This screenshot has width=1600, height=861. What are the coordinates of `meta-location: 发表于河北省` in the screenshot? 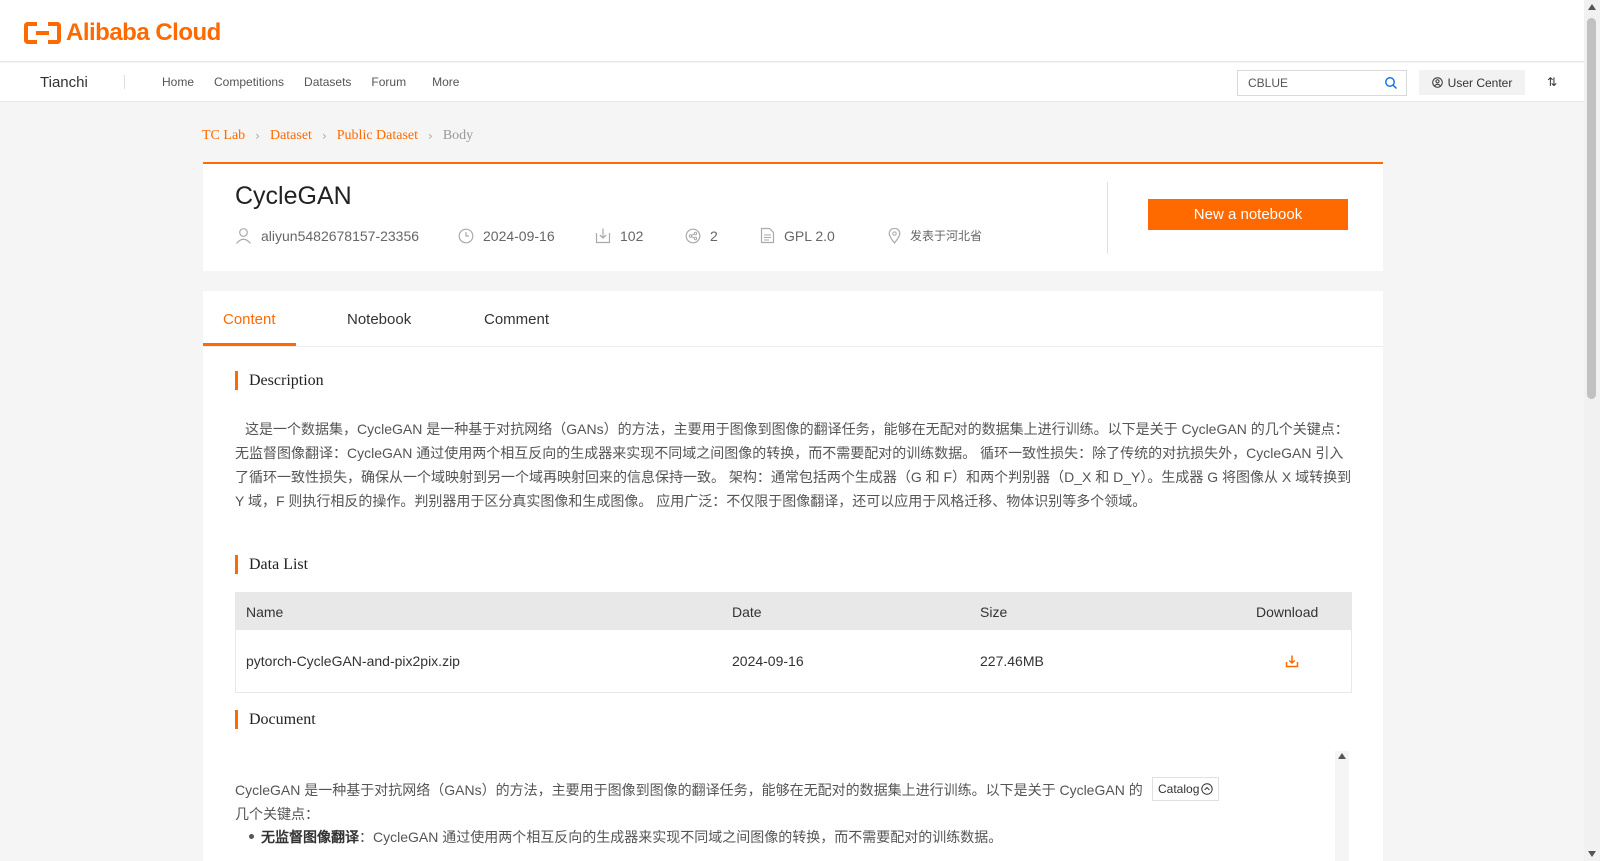 It's located at (935, 235).